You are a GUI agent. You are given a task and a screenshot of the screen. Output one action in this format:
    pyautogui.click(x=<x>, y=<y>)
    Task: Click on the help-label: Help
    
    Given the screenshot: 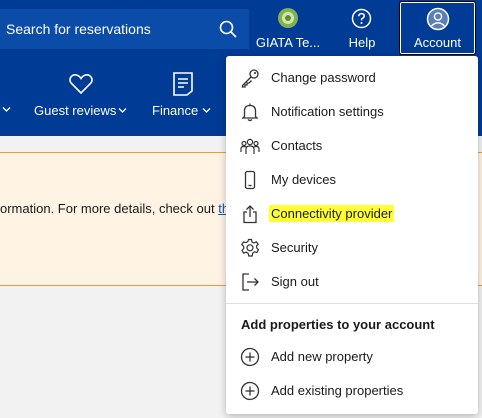 What is the action you would take?
    pyautogui.click(x=362, y=42)
    